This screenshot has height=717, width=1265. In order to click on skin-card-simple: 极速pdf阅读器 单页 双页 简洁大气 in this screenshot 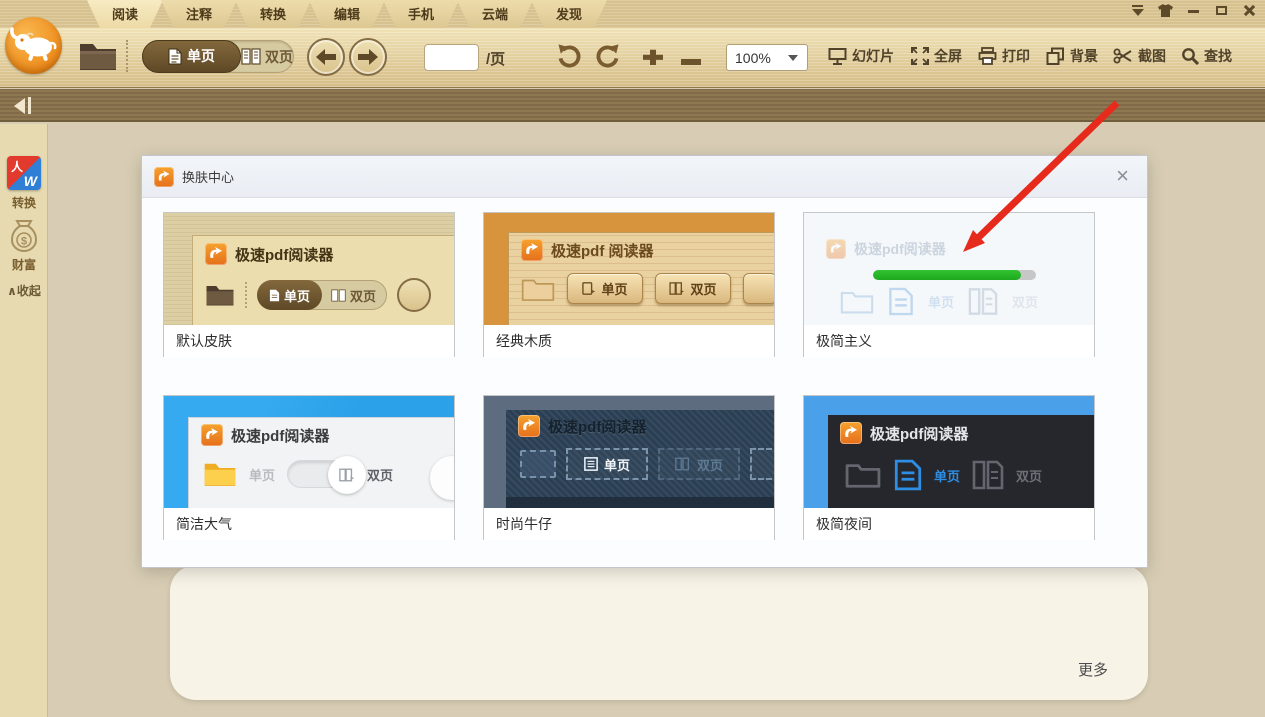, I will do `click(309, 467)`.